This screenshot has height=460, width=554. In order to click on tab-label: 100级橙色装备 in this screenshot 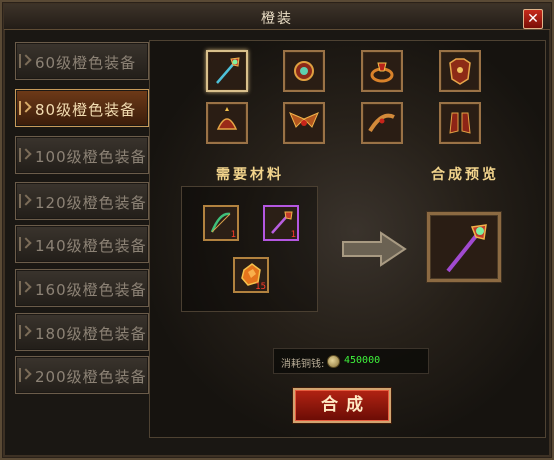, I will do `click(91, 157)`.